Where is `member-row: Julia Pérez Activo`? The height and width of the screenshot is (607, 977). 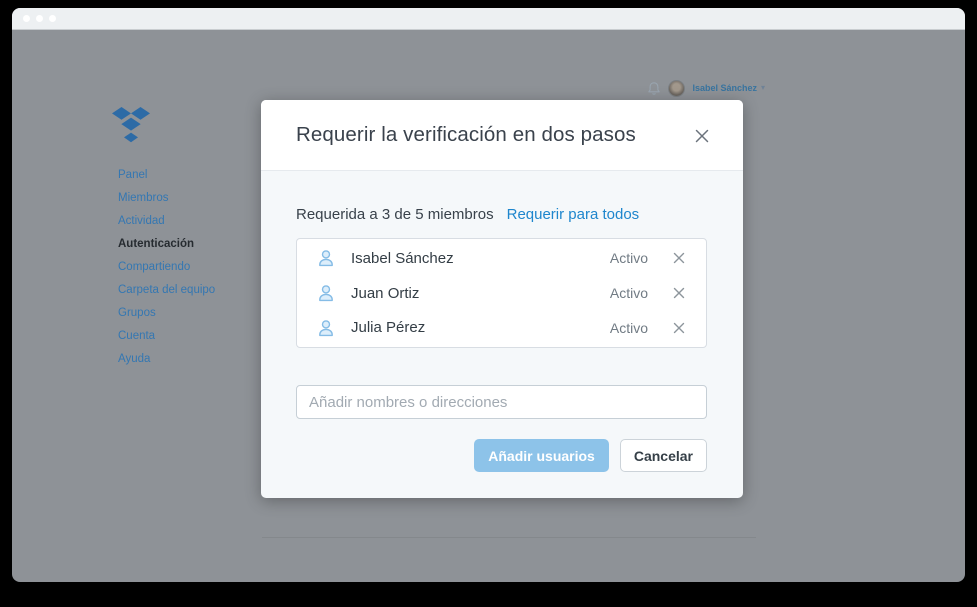 member-row: Julia Pérez Activo is located at coordinates (501, 327).